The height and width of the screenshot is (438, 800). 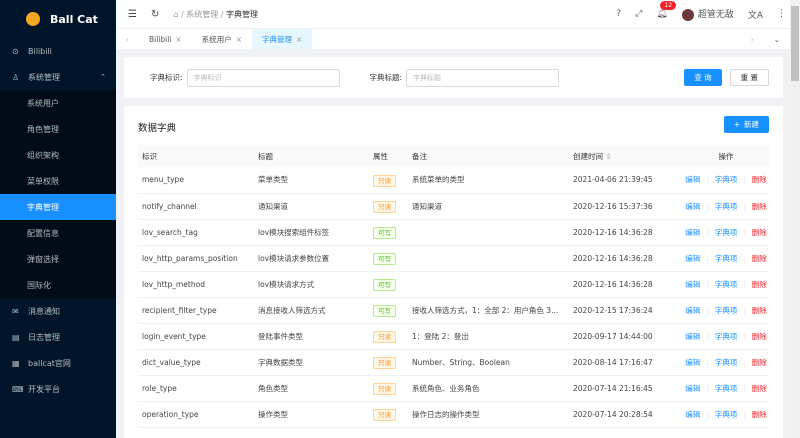 What do you see at coordinates (58, 363) in the screenshot?
I see `sidebar-item: ▦ ballcat官网` at bounding box center [58, 363].